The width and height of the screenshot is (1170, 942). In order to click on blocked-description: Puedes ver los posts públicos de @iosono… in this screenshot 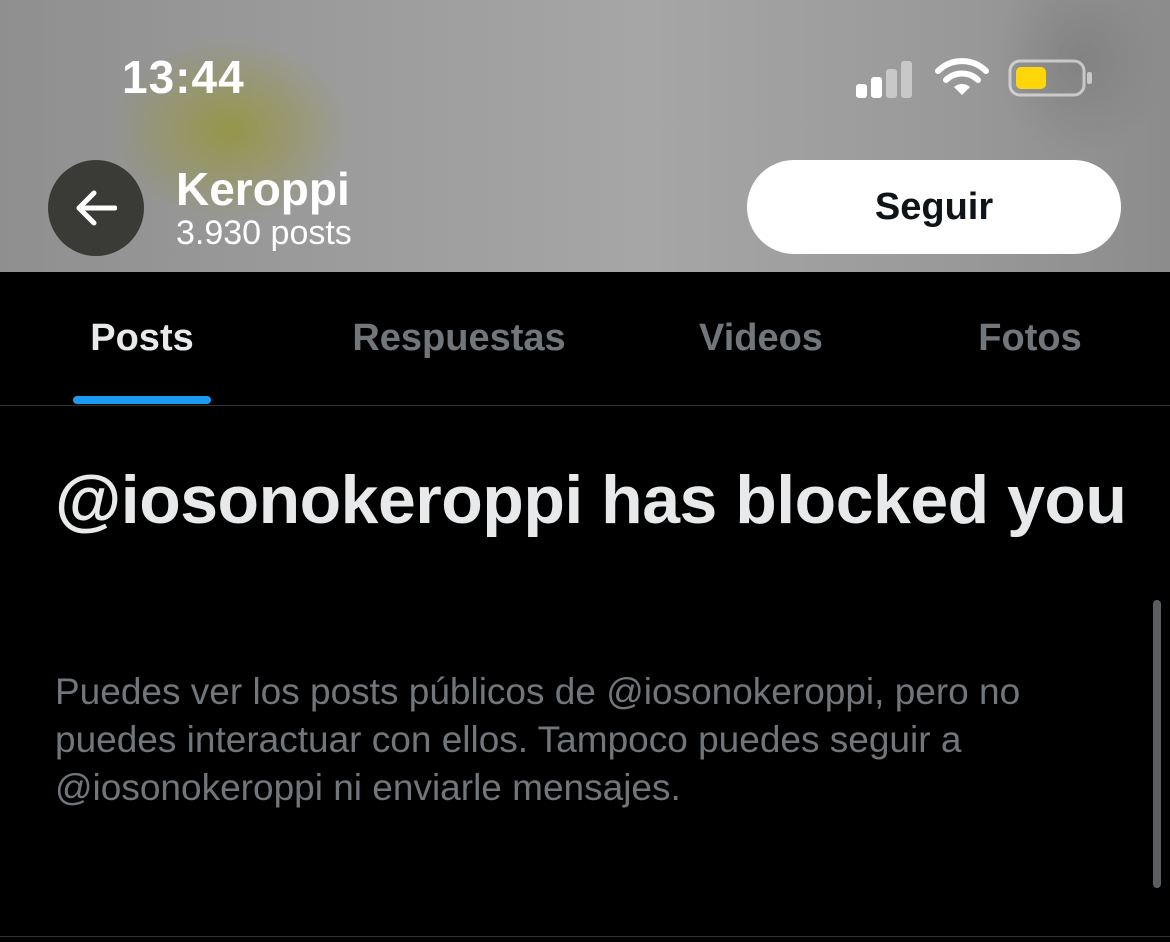, I will do `click(538, 739)`.